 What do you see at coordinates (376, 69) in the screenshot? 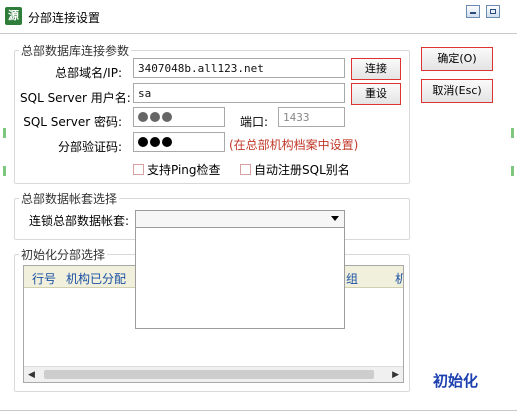
I see `connect-button: 连接` at bounding box center [376, 69].